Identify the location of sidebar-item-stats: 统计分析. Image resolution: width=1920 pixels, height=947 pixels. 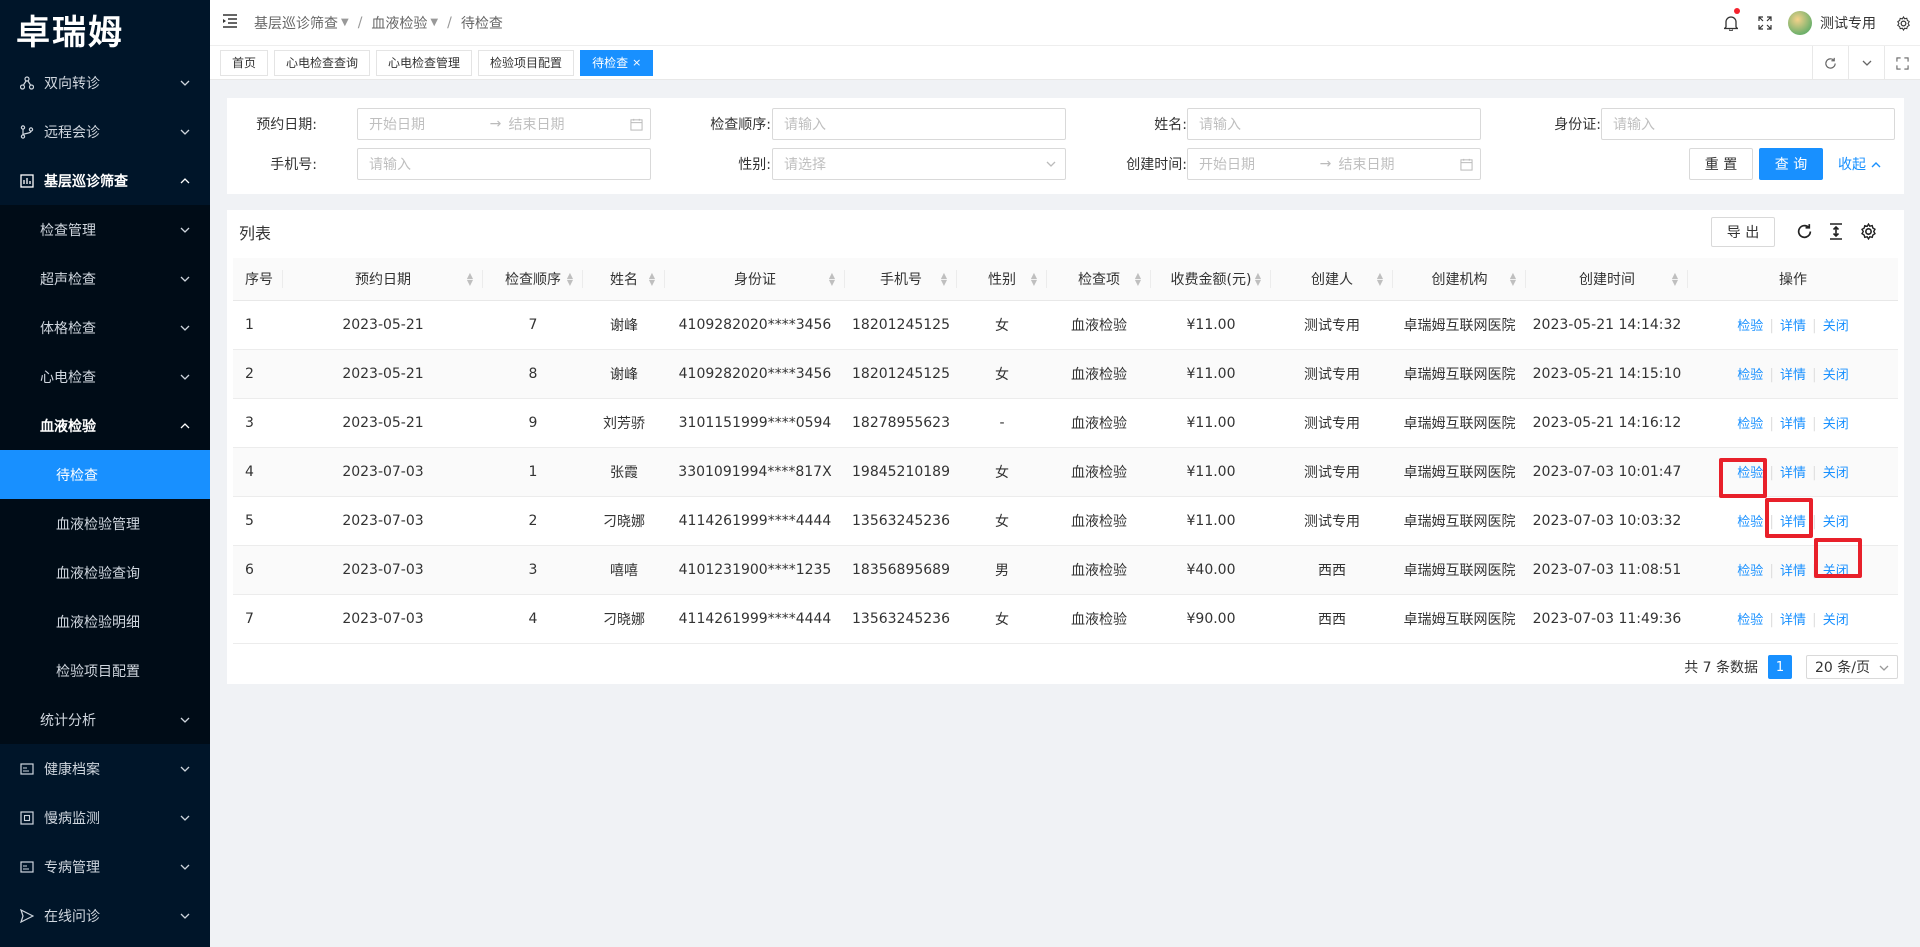
(105, 719).